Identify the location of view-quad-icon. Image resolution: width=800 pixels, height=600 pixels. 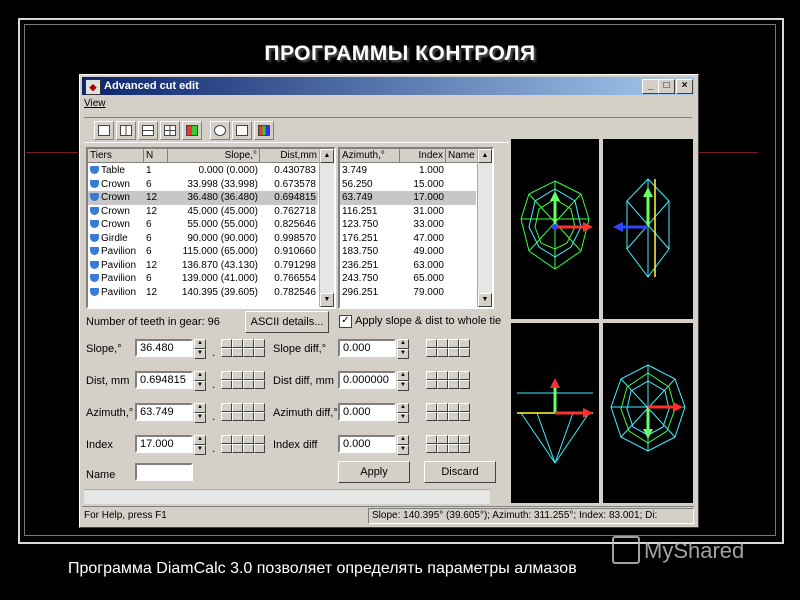
(170, 130).